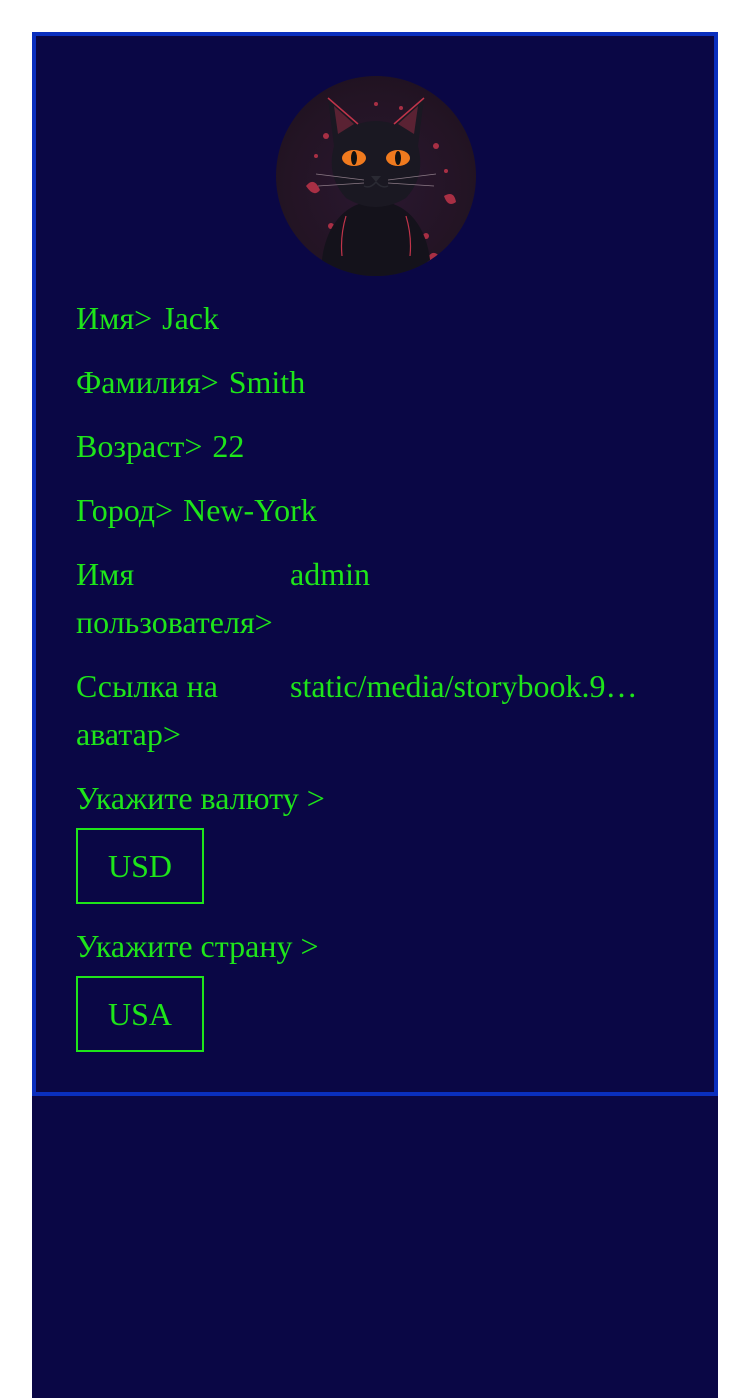  Describe the element at coordinates (228, 446) in the screenshot. I see `field-value: 22` at that location.